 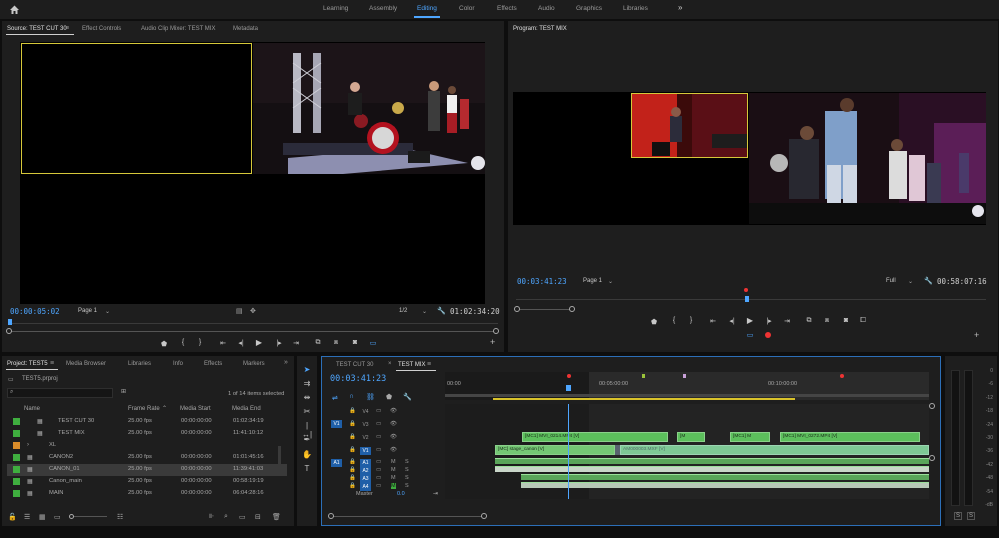 What do you see at coordinates (507, 8) in the screenshot?
I see `workspace-tab-effects: Effects` at bounding box center [507, 8].